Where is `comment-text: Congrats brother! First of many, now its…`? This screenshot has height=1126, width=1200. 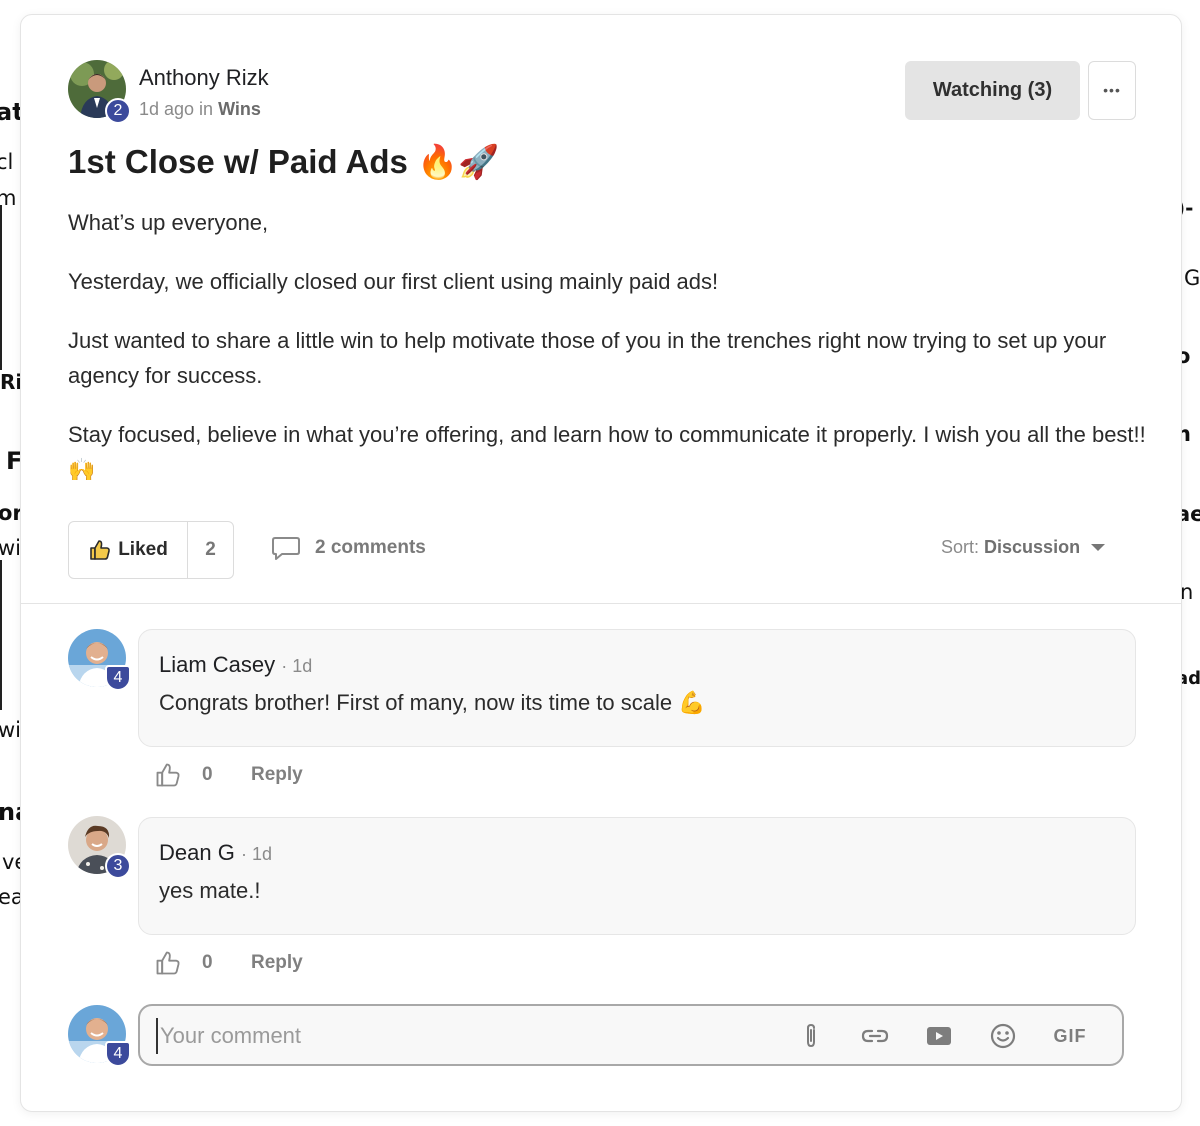
comment-text: Congrats brother! First of many, now its… is located at coordinates (432, 702).